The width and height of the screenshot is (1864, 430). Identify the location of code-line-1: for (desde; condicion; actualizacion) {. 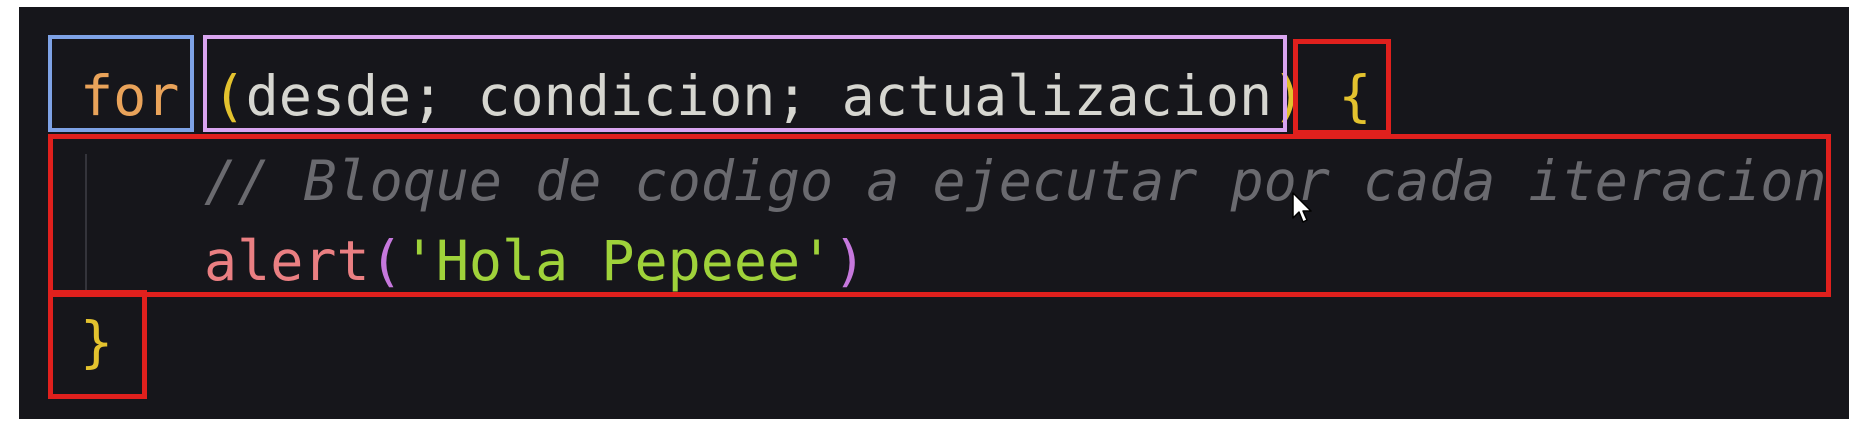
(726, 96).